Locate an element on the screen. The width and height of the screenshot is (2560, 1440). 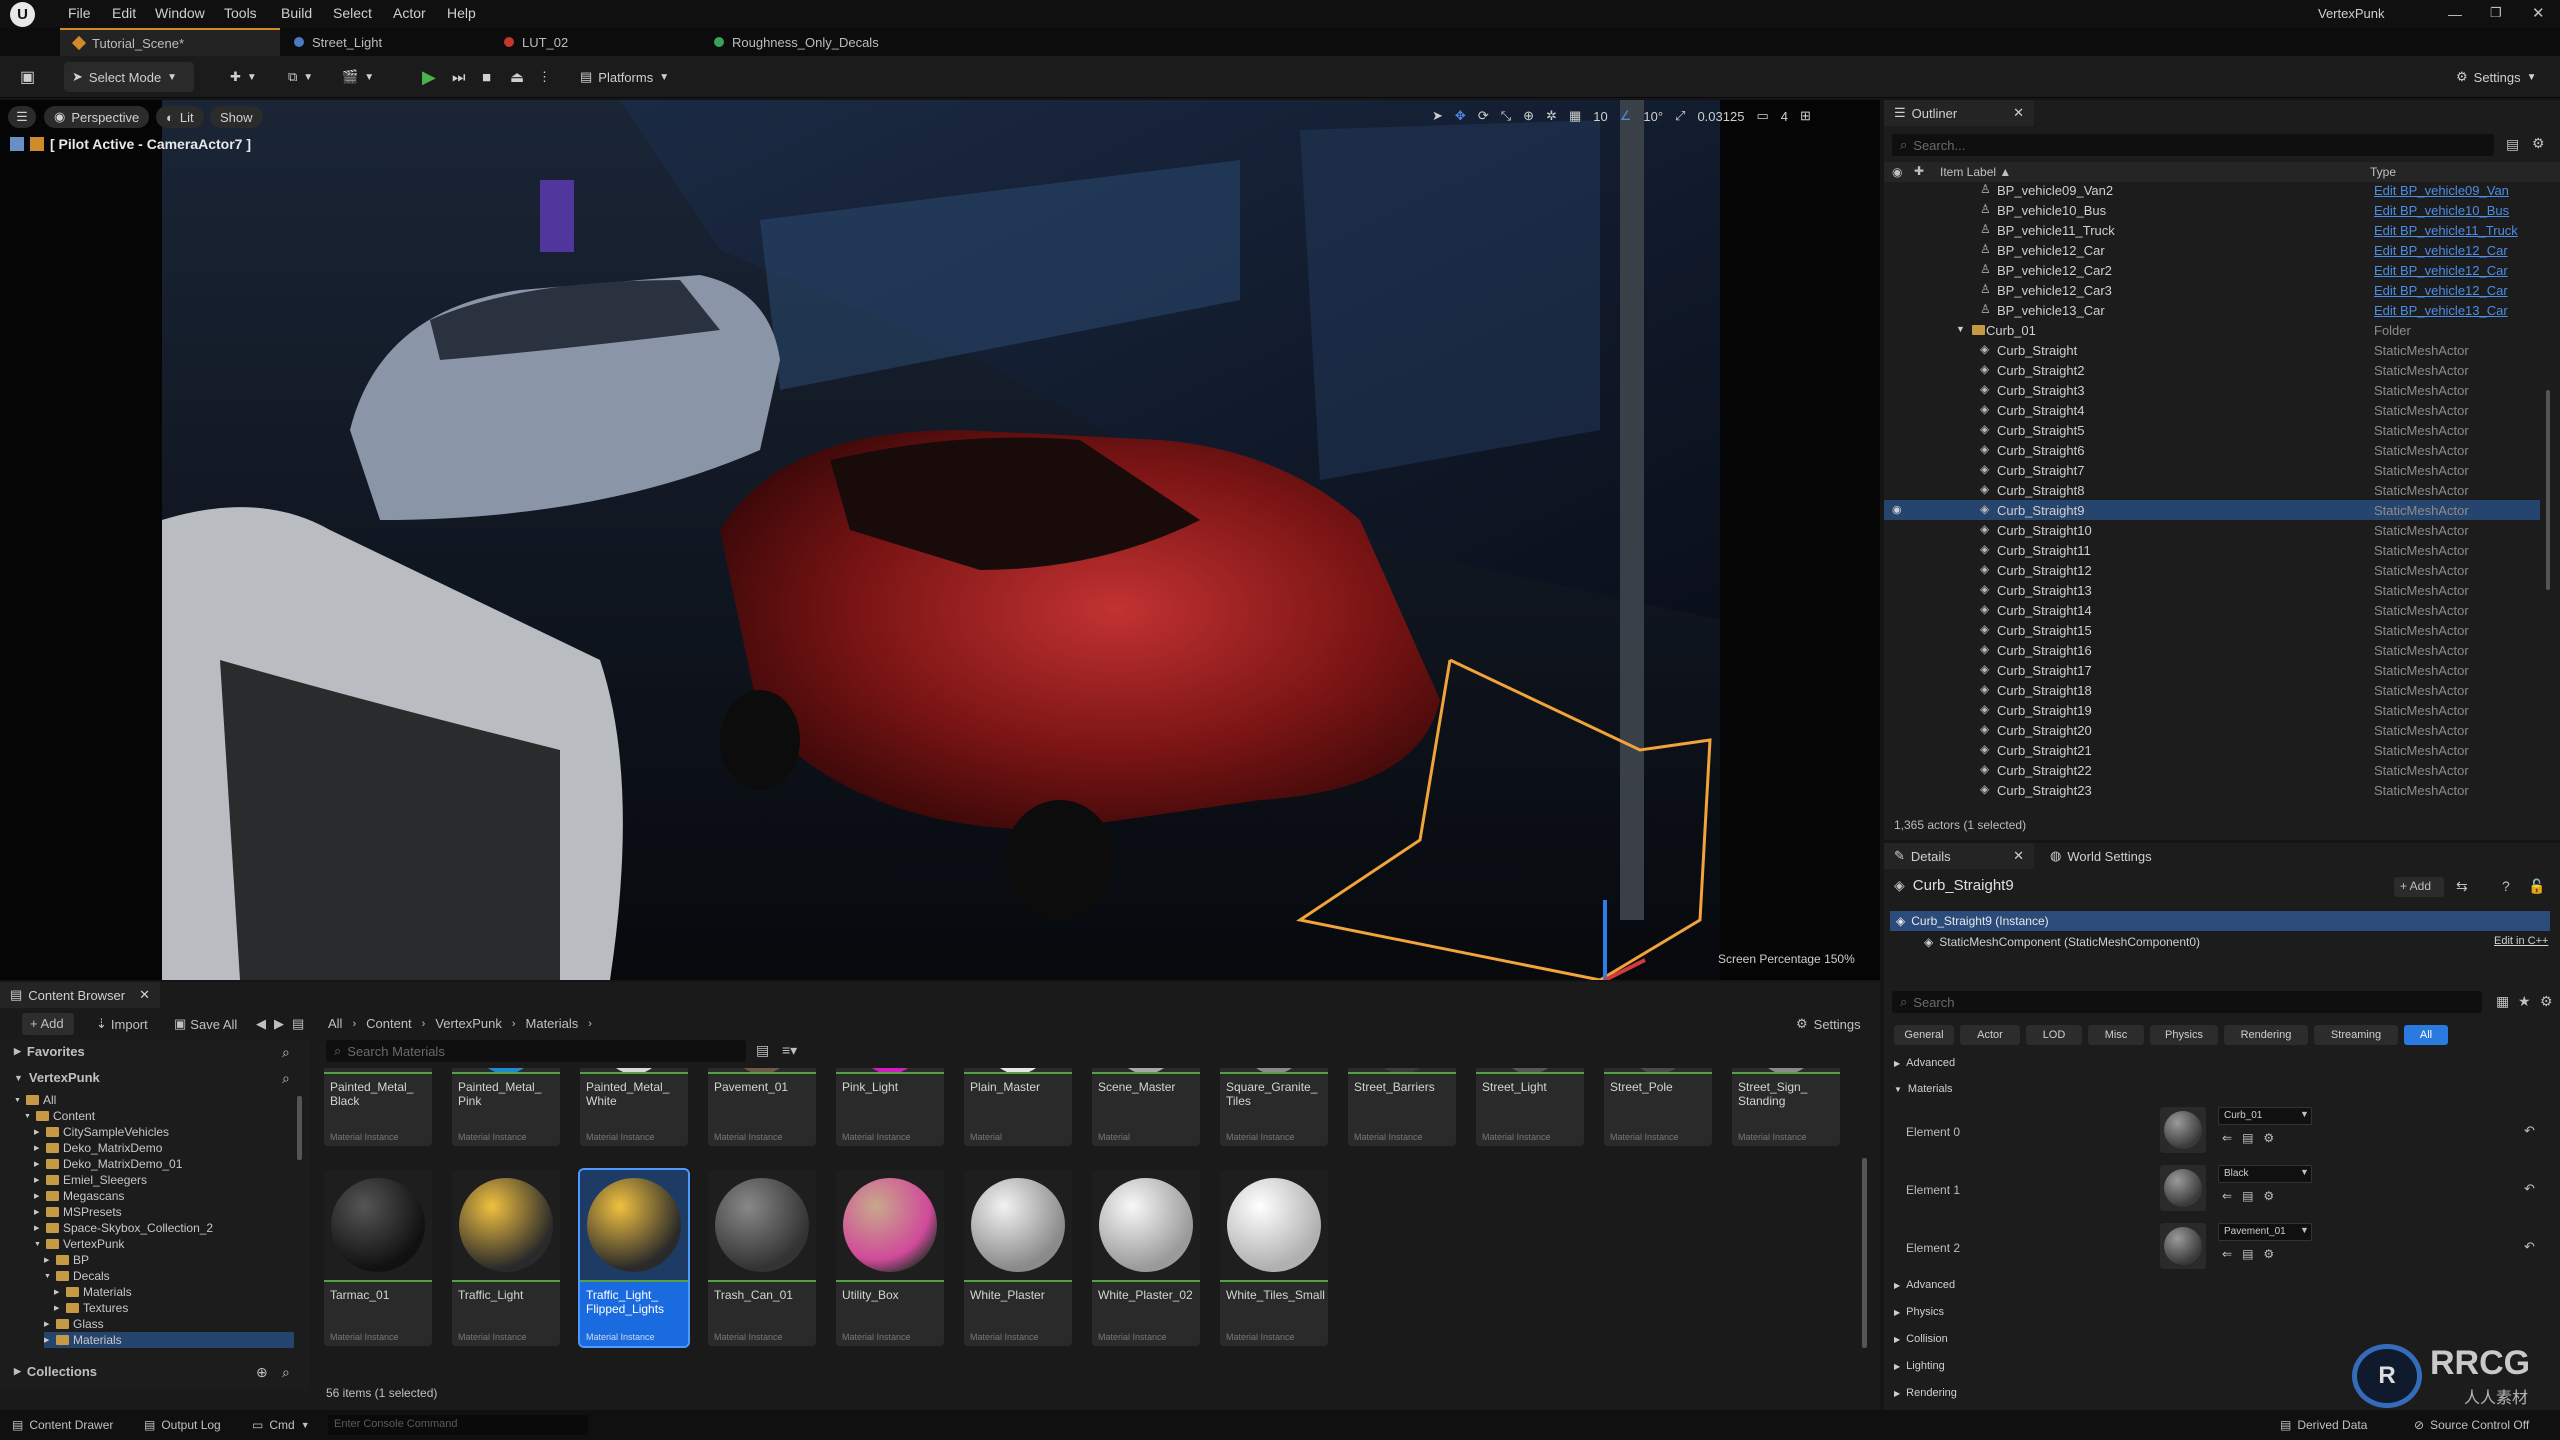
asset-tile: Utility_Box Material Instance is located at coordinates (890, 1258).